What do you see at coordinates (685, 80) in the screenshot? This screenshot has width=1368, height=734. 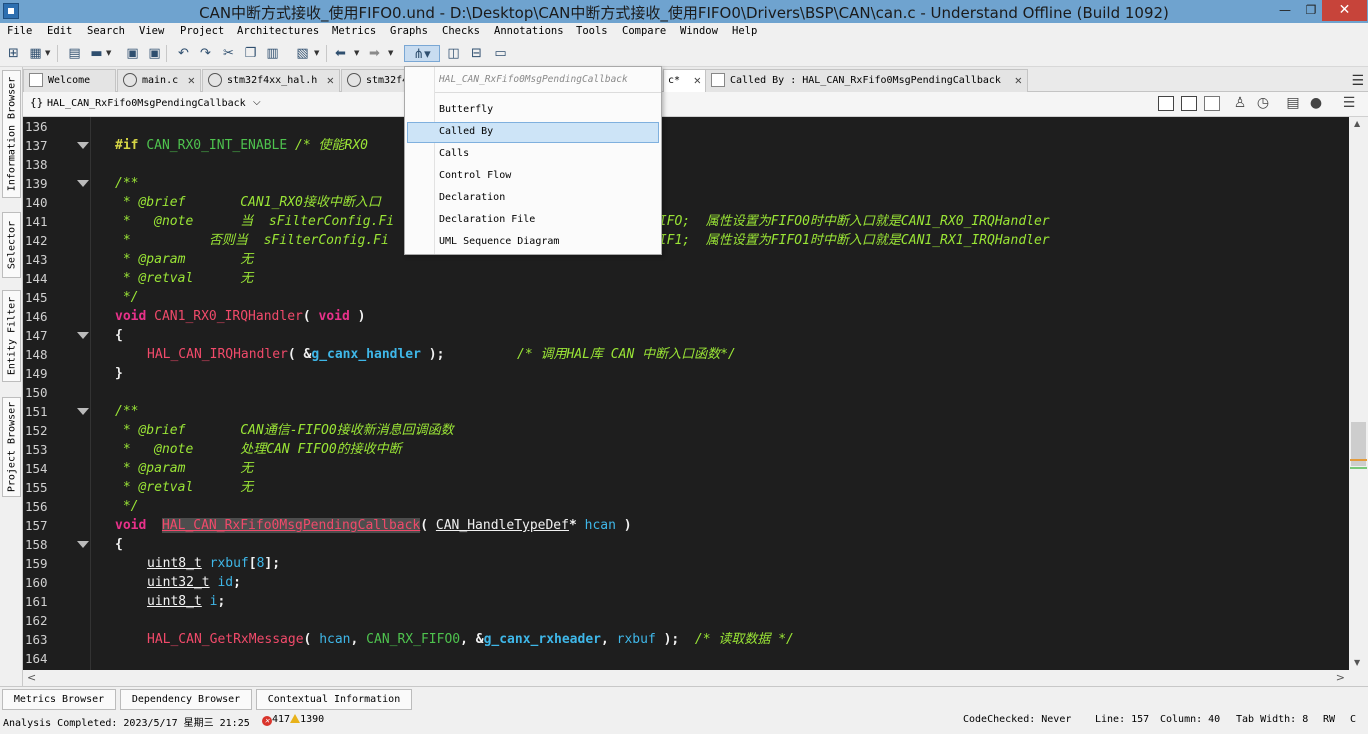 I see `tab-can-c: c* ✕` at bounding box center [685, 80].